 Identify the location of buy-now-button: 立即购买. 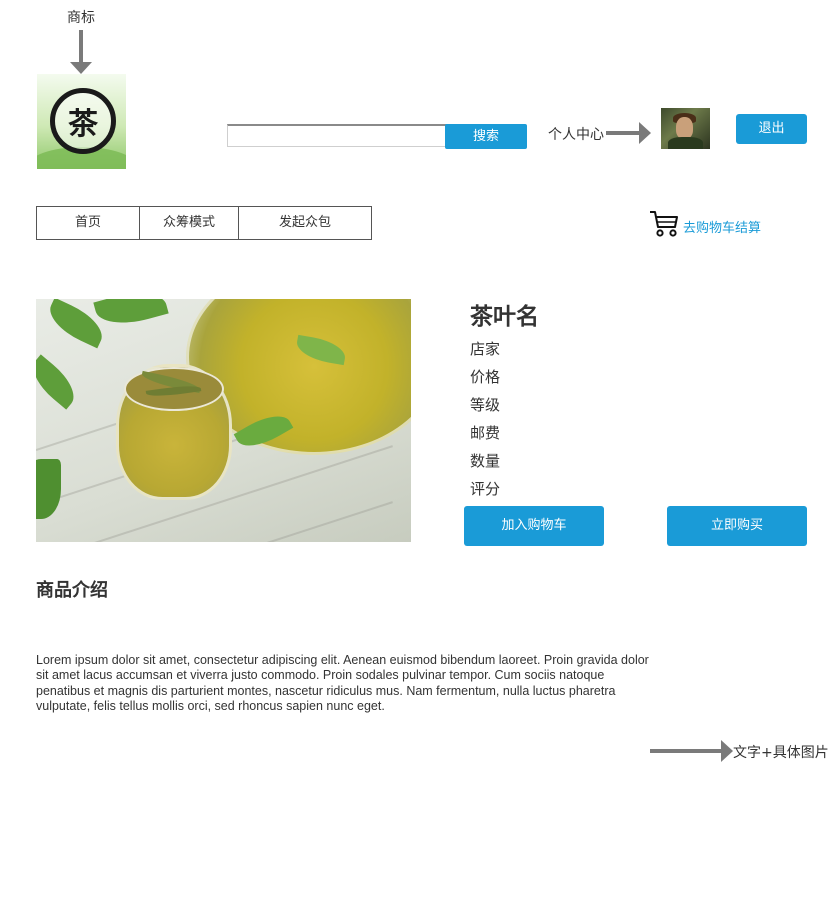
(737, 526).